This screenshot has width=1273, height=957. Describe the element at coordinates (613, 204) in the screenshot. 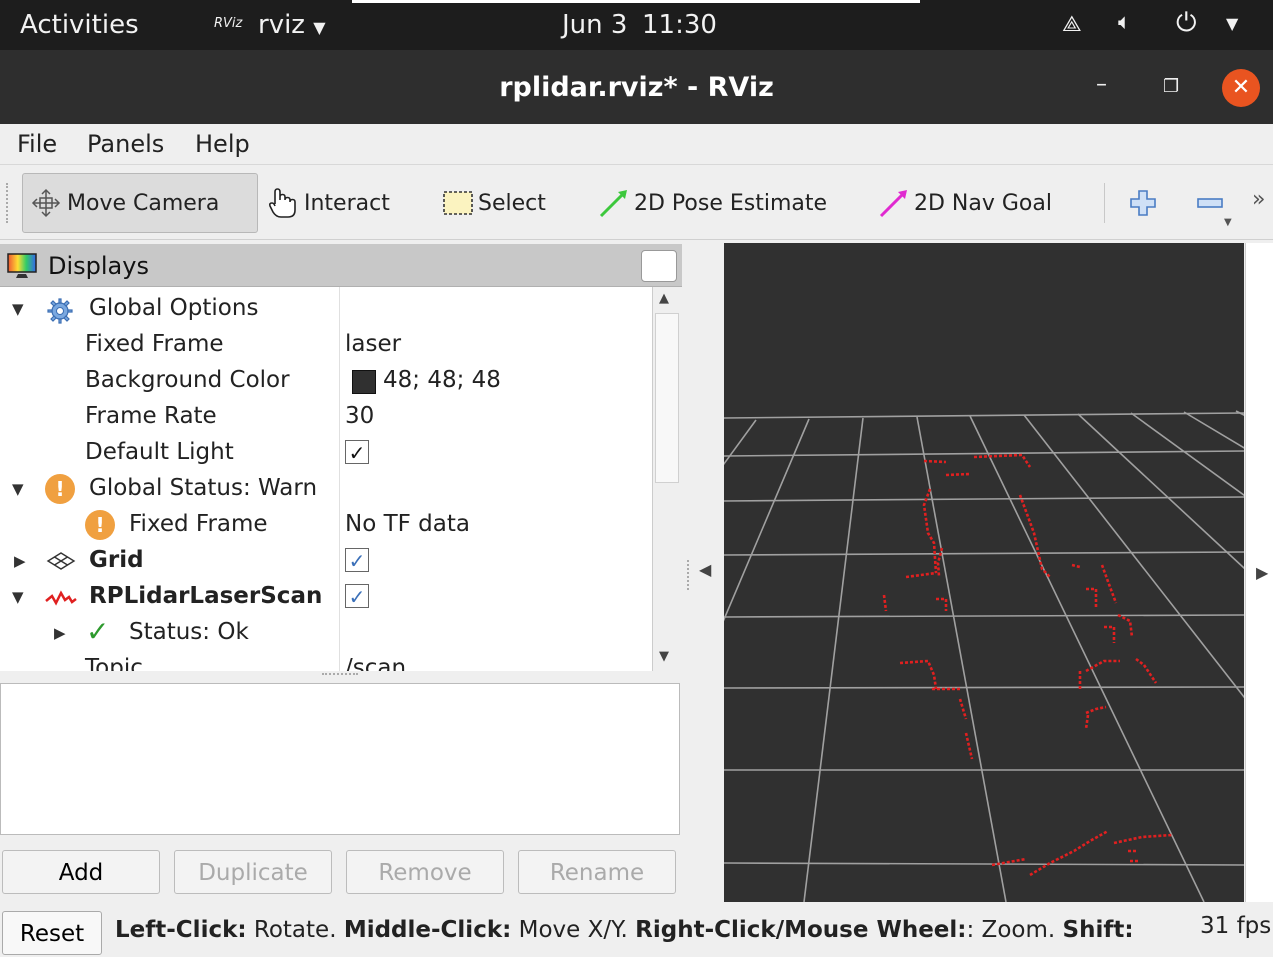

I see `green-arrow-icon` at that location.